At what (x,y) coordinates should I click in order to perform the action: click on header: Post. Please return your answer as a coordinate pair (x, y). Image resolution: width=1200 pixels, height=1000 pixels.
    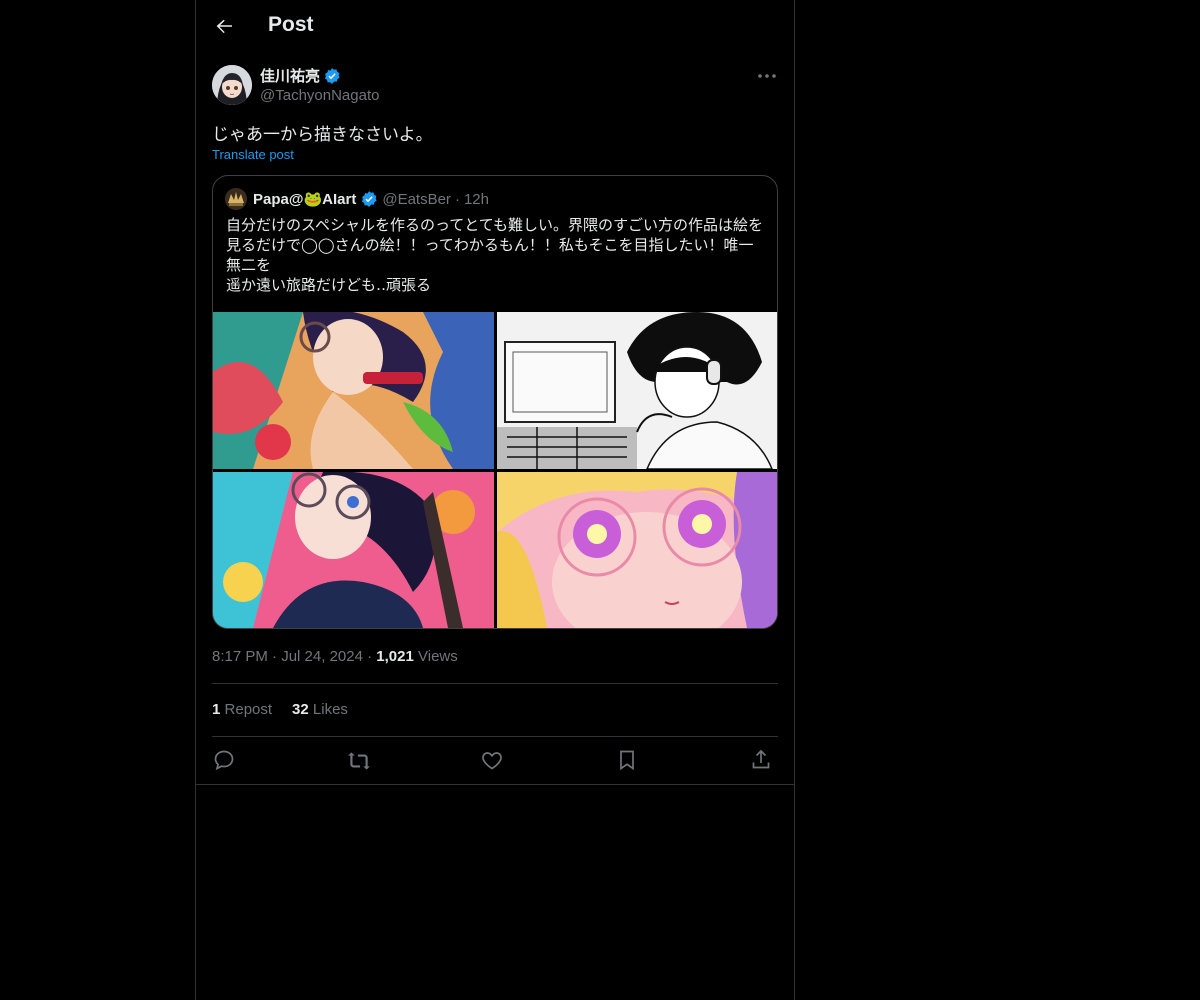
    Looking at the image, I should click on (495, 26).